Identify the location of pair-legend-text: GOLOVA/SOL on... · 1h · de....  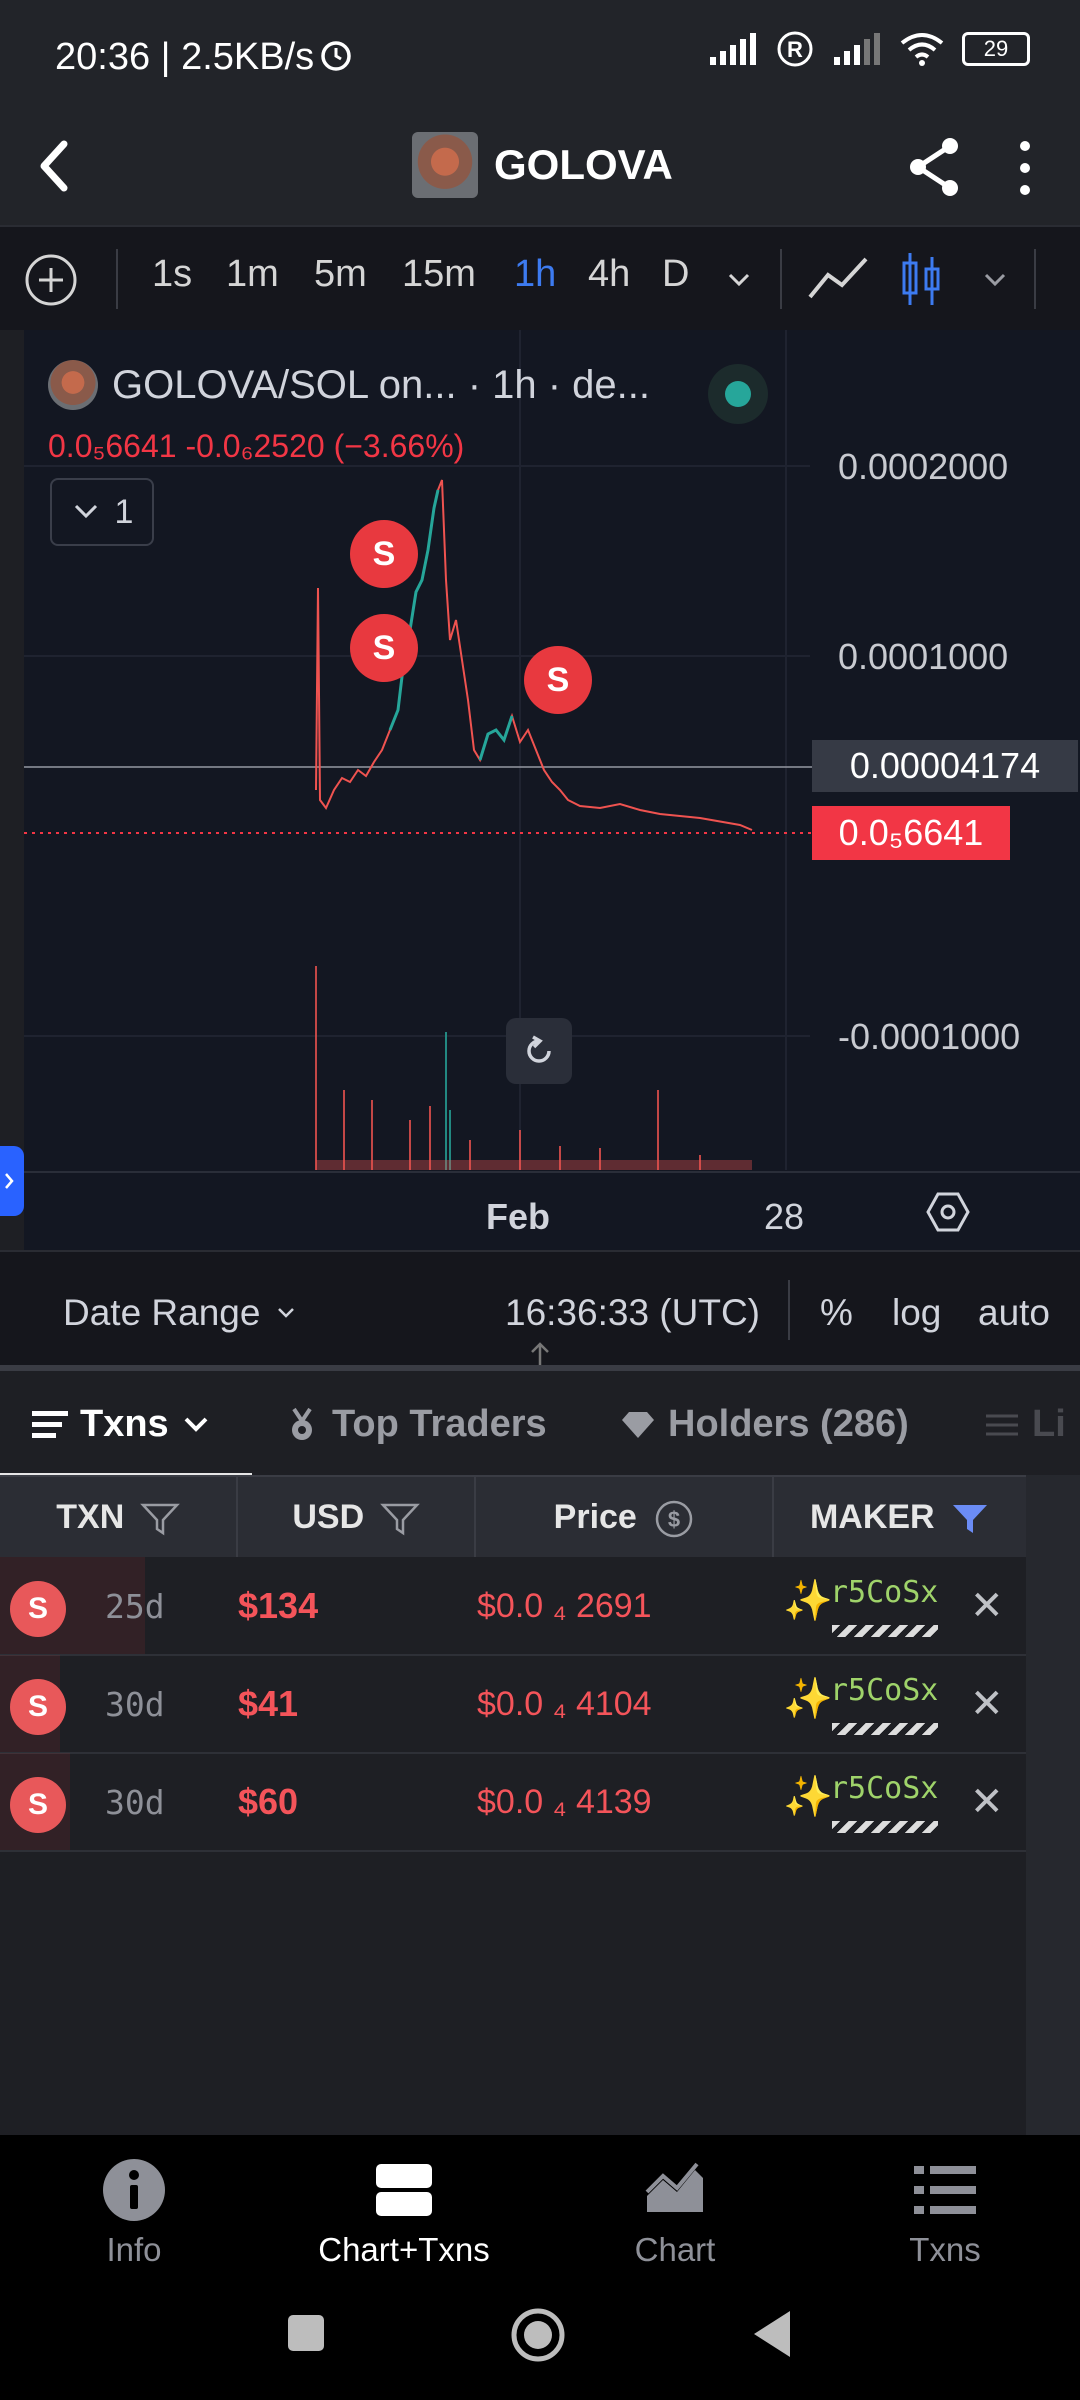
(381, 384).